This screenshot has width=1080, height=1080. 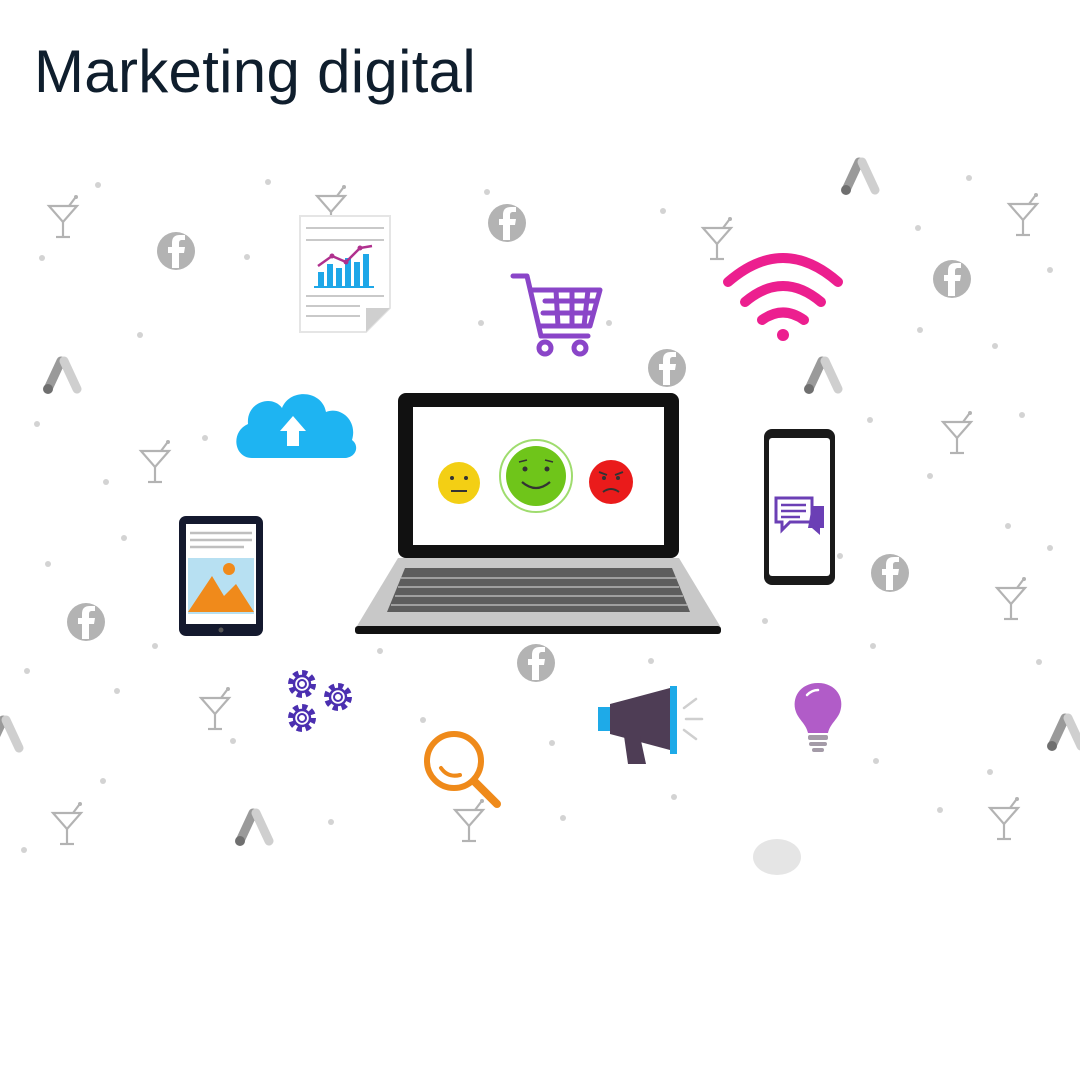 What do you see at coordinates (611, 482) in the screenshot?
I see `angry-face-icon` at bounding box center [611, 482].